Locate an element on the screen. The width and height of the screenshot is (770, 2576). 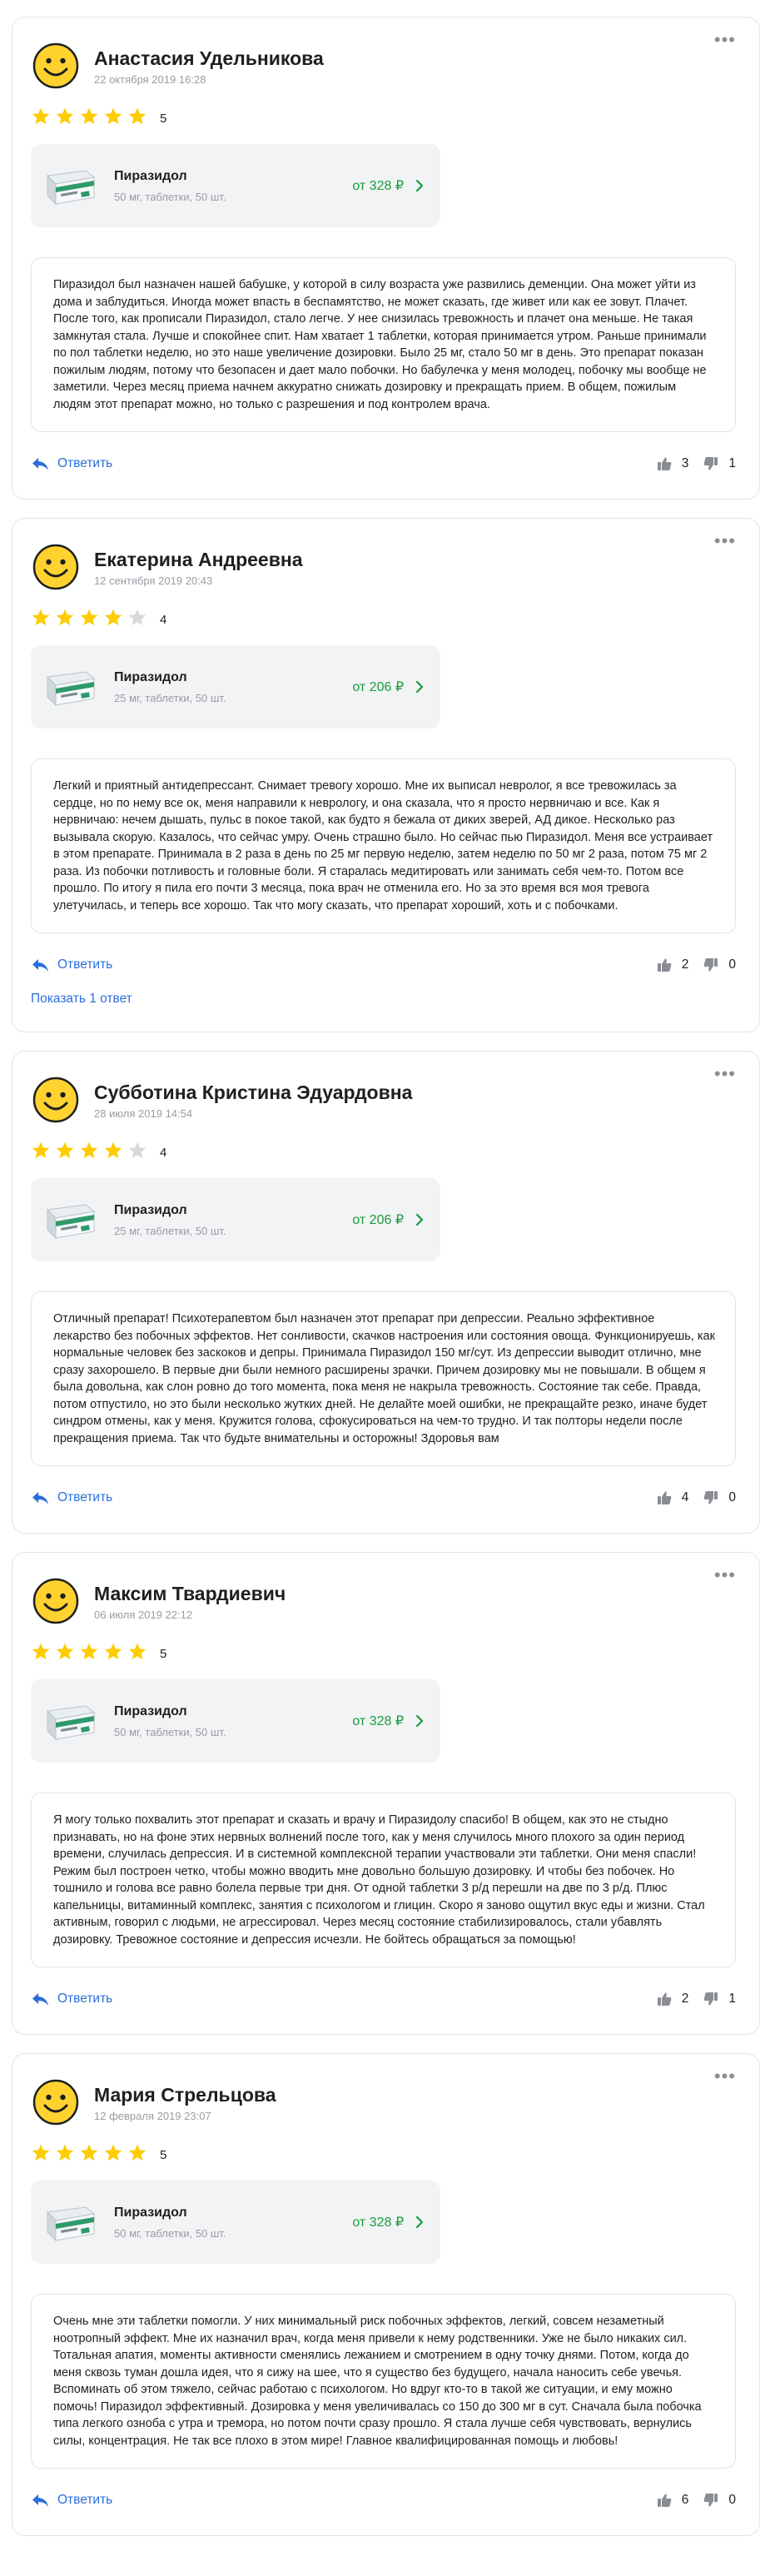
smiley-avatar-icon is located at coordinates (55, 1601).